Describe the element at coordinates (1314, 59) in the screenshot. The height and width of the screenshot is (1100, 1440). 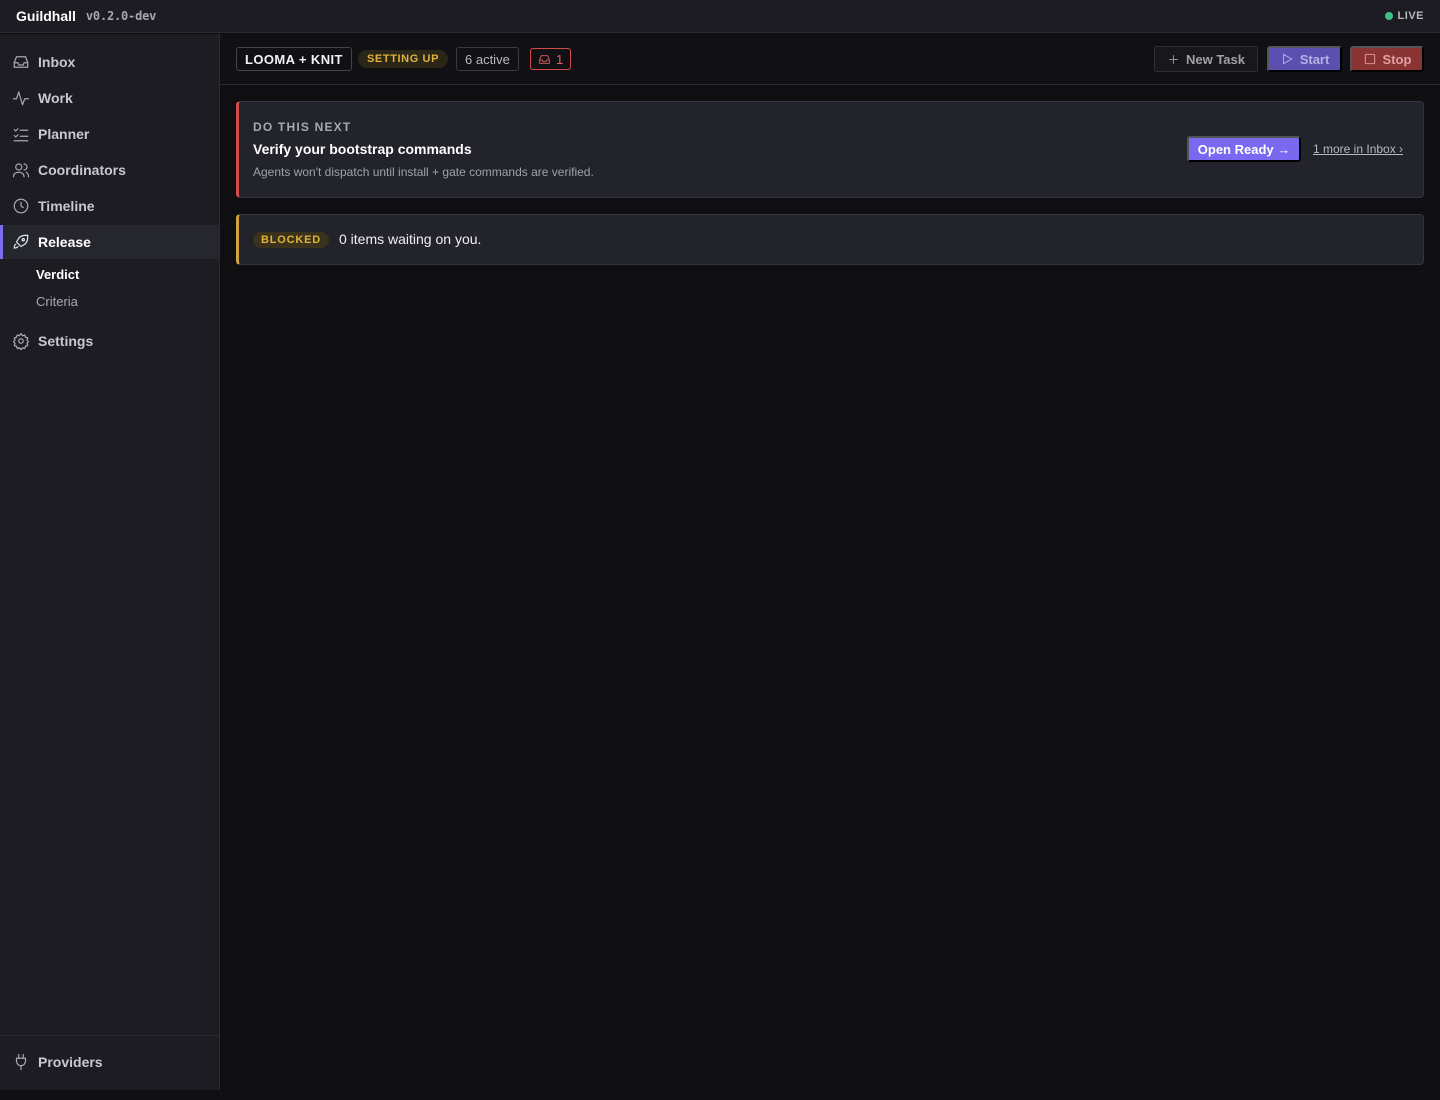
I see `start-label: Start` at that location.